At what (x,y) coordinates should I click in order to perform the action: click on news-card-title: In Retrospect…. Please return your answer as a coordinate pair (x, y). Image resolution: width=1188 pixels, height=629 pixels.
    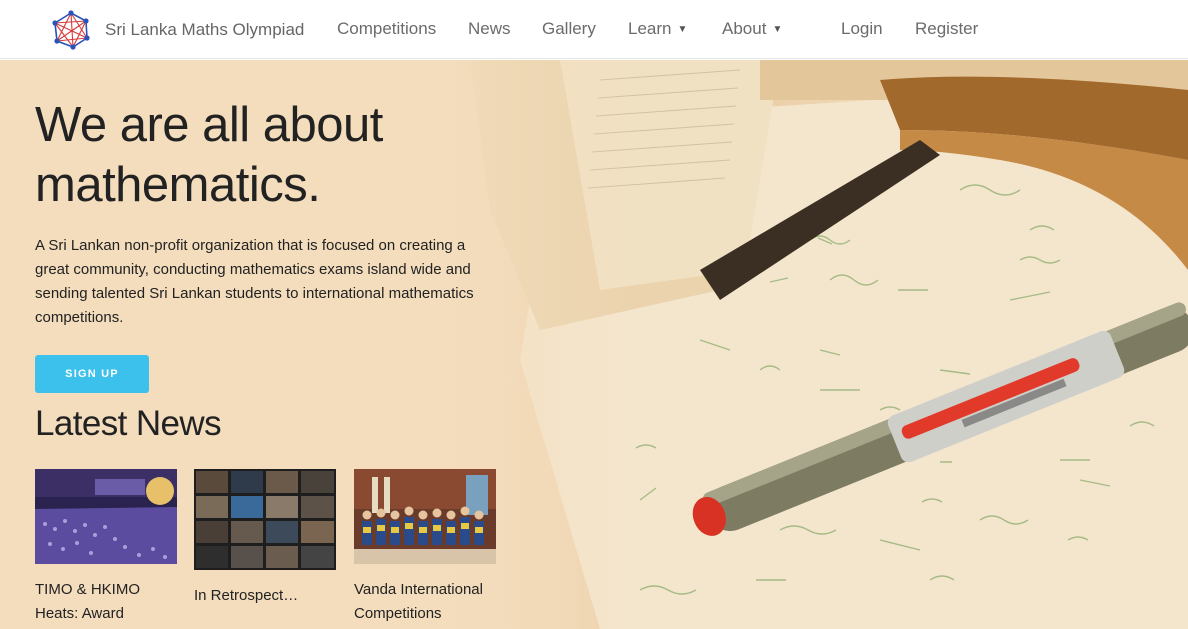
    Looking at the image, I should click on (265, 596).